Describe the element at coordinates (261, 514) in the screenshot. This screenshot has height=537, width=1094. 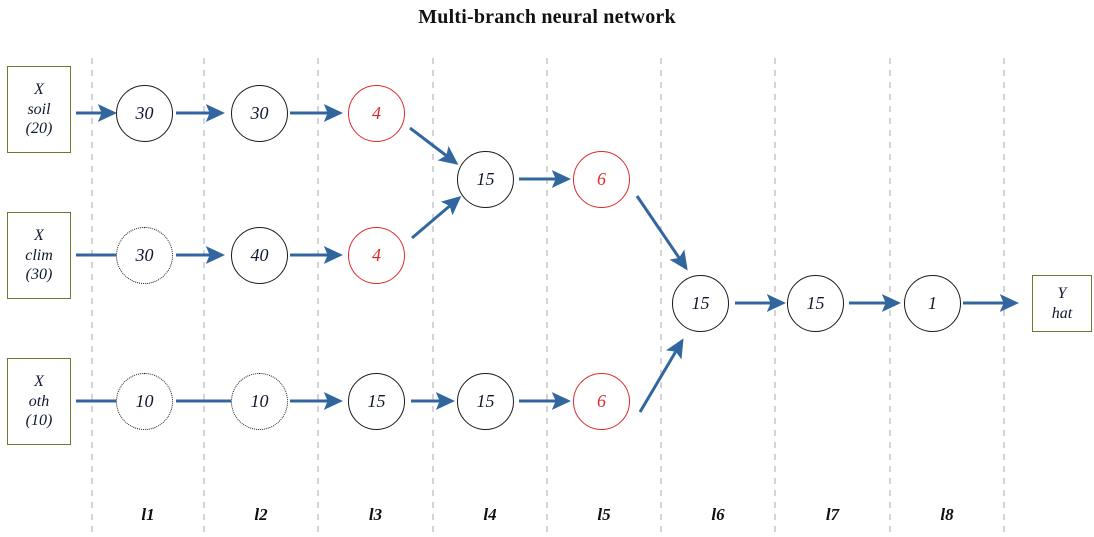
I see `layer-label-l2: l2` at that location.